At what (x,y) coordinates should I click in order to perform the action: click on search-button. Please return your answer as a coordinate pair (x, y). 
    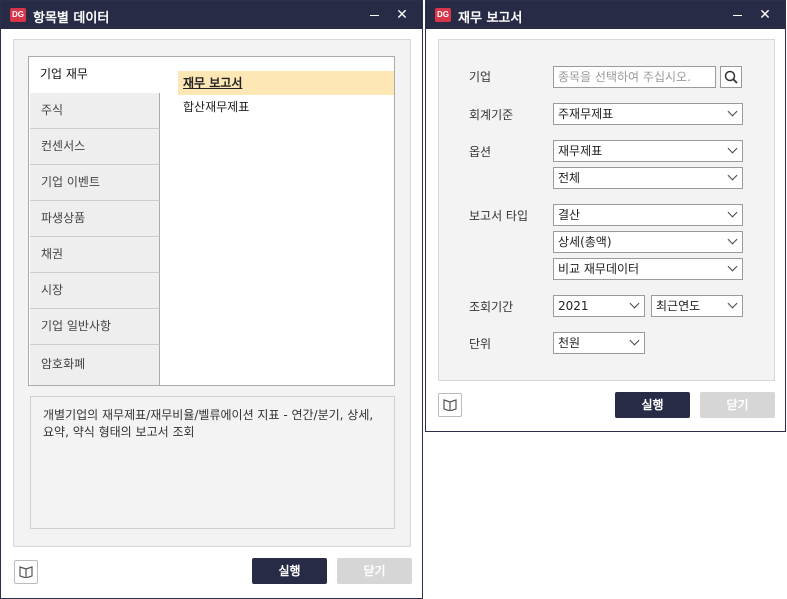
    Looking at the image, I should click on (731, 77).